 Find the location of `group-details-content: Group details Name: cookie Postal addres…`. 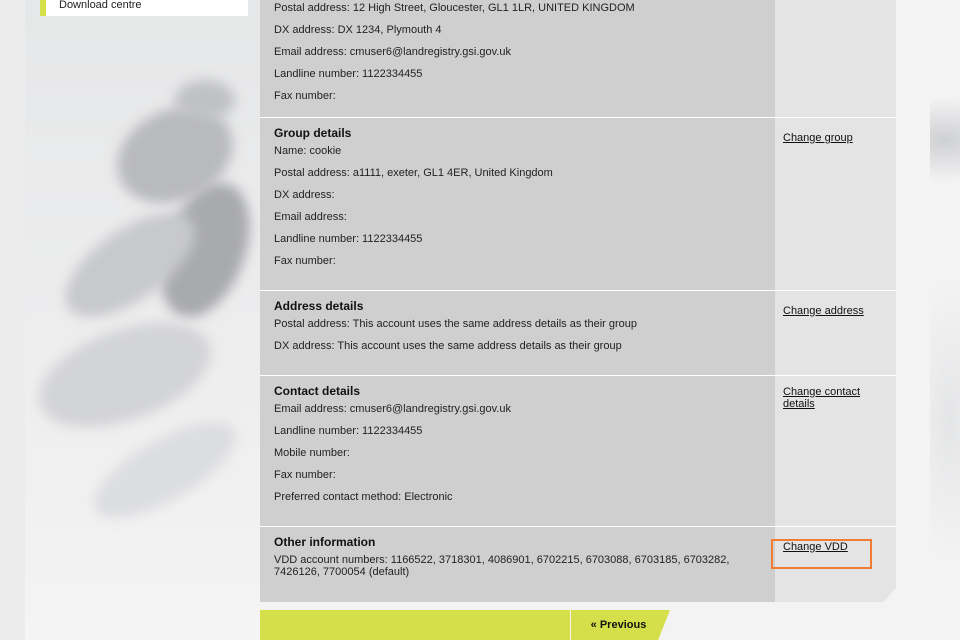

group-details-content: Group details Name: cookie Postal addres… is located at coordinates (517, 204).